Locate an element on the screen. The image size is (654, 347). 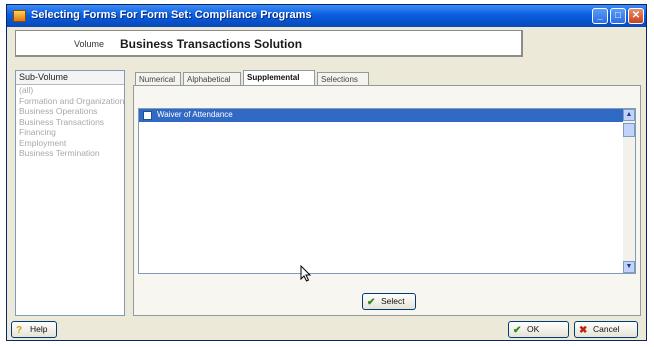
scroll-thumb is located at coordinates (629, 130).